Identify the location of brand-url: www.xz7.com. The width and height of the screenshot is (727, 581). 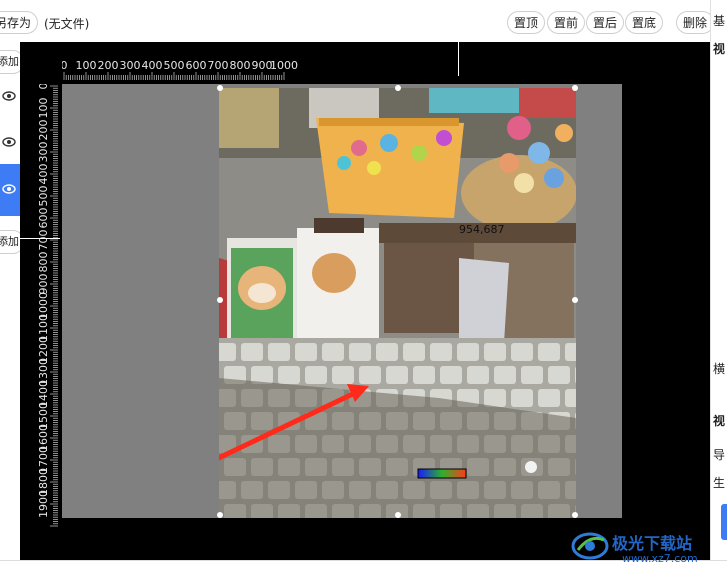
(660, 558).